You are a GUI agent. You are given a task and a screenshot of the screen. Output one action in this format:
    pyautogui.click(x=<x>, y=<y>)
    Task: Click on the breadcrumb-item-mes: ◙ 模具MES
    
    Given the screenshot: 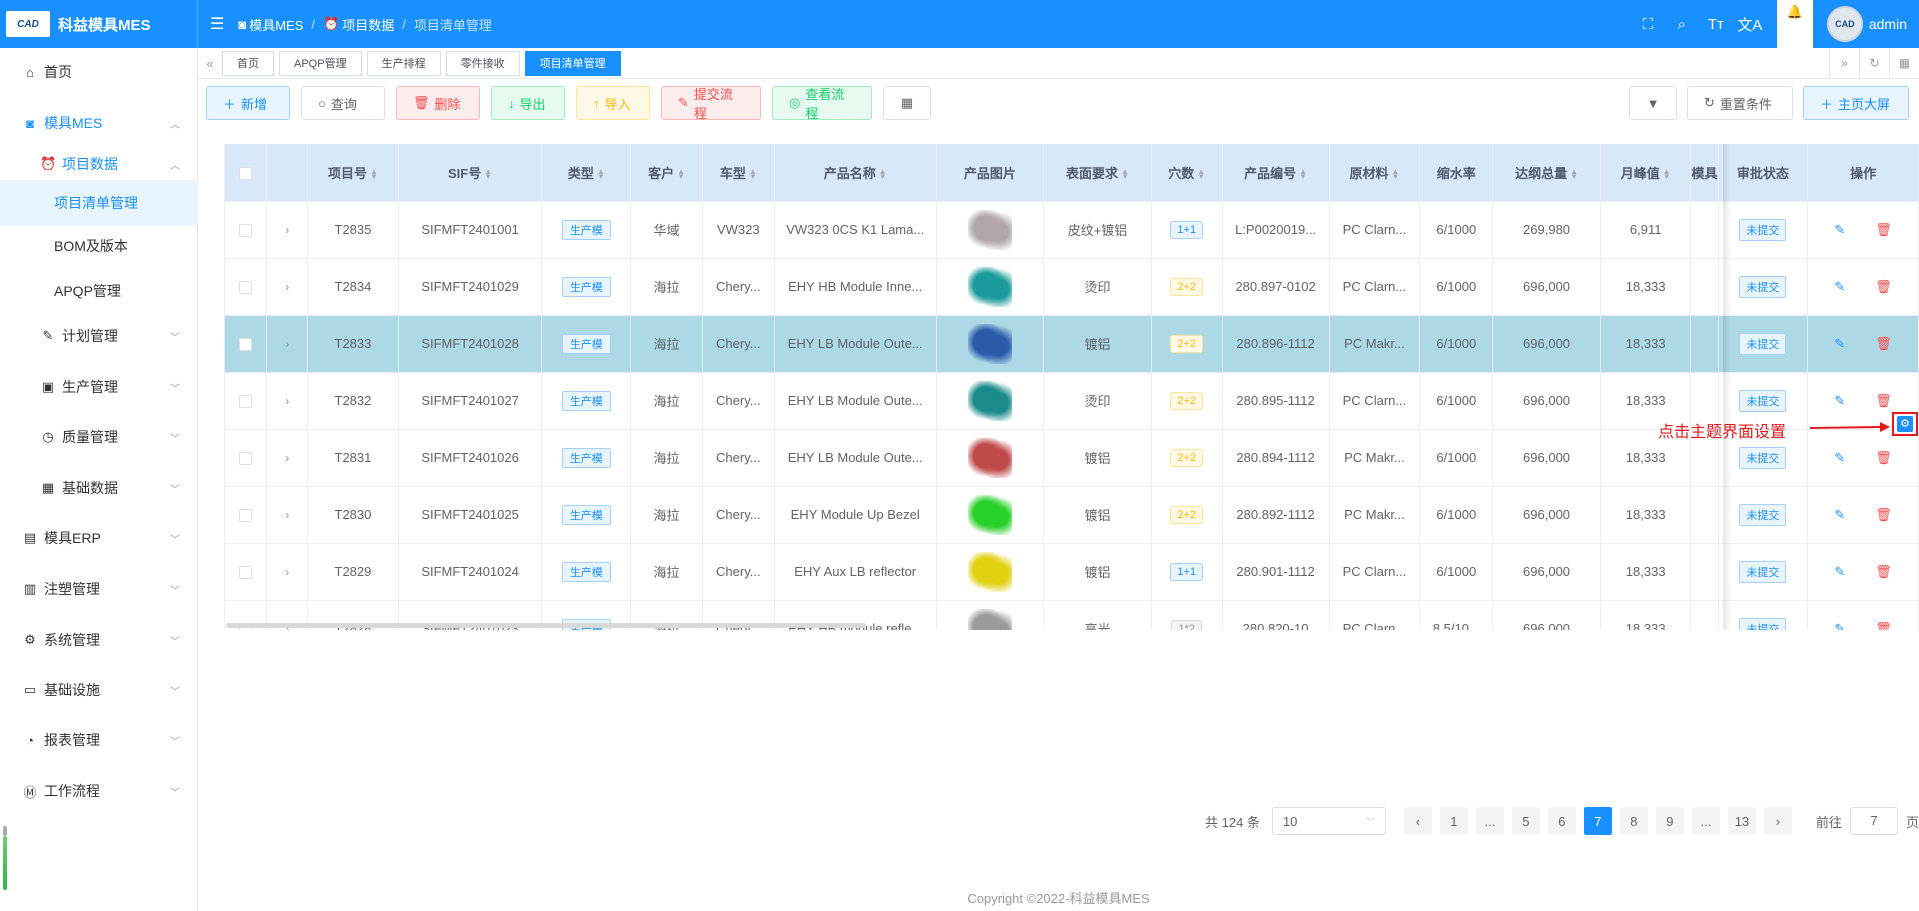 What is the action you would take?
    pyautogui.click(x=270, y=24)
    